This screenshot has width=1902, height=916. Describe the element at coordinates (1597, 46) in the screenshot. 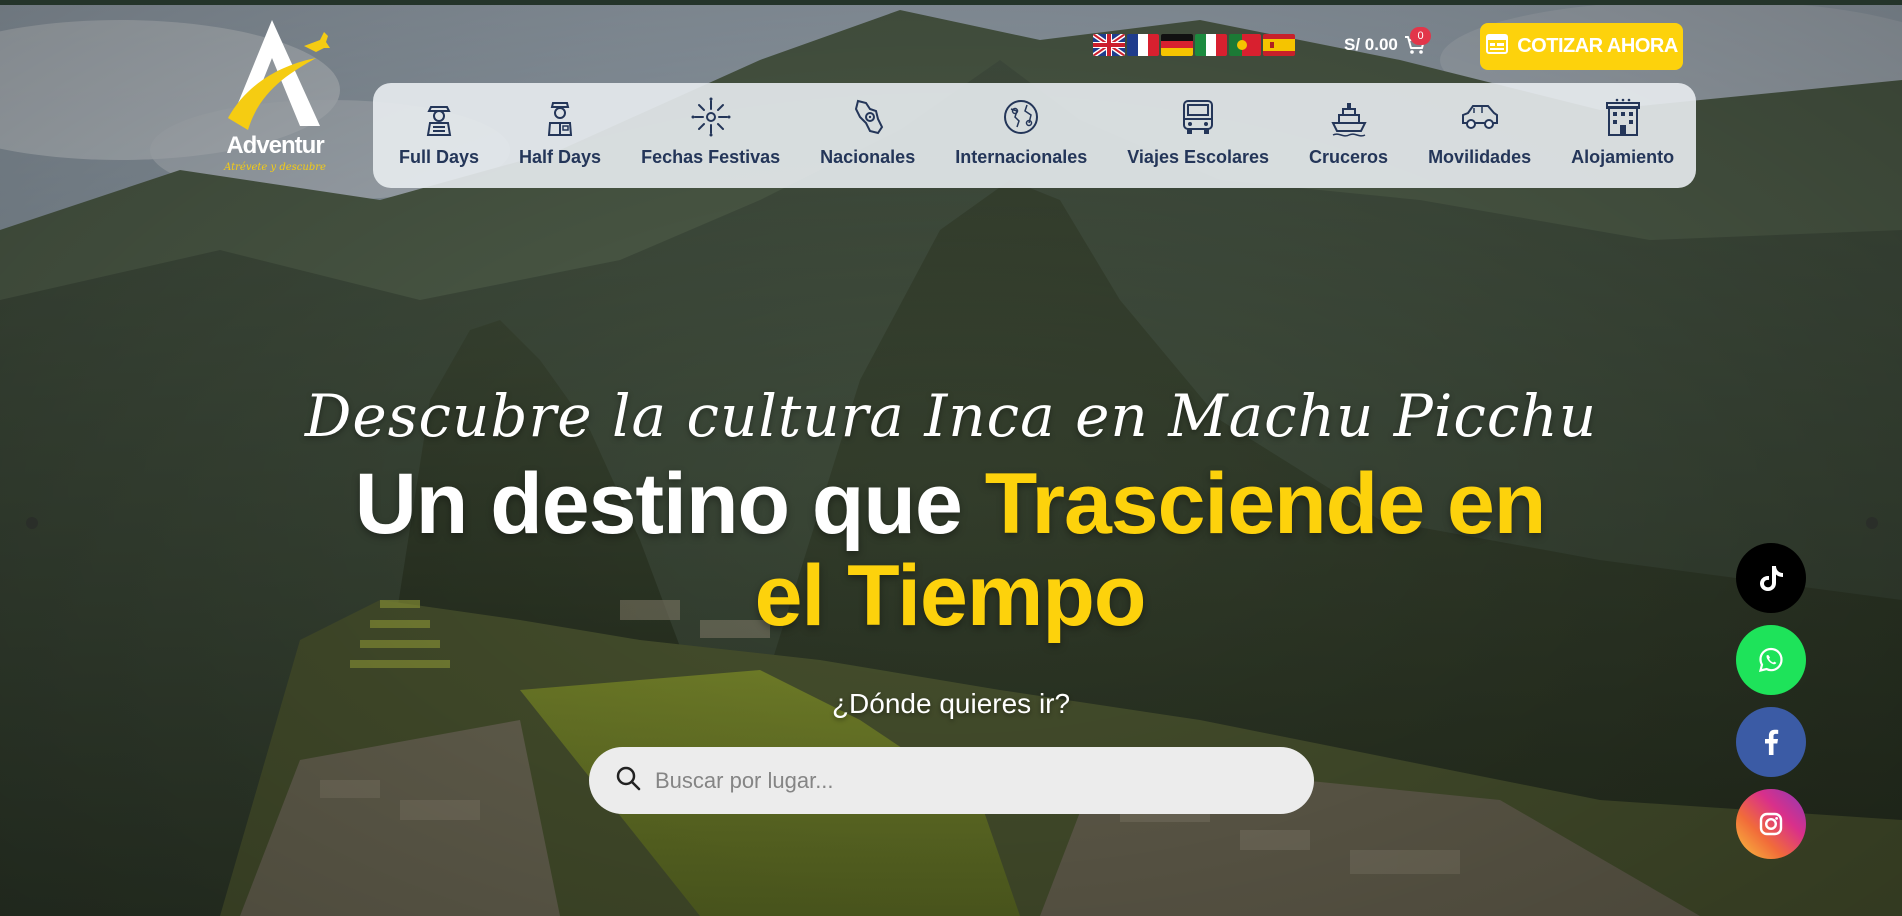

I see `quote-now-label: COTIZAR AHORA` at that location.